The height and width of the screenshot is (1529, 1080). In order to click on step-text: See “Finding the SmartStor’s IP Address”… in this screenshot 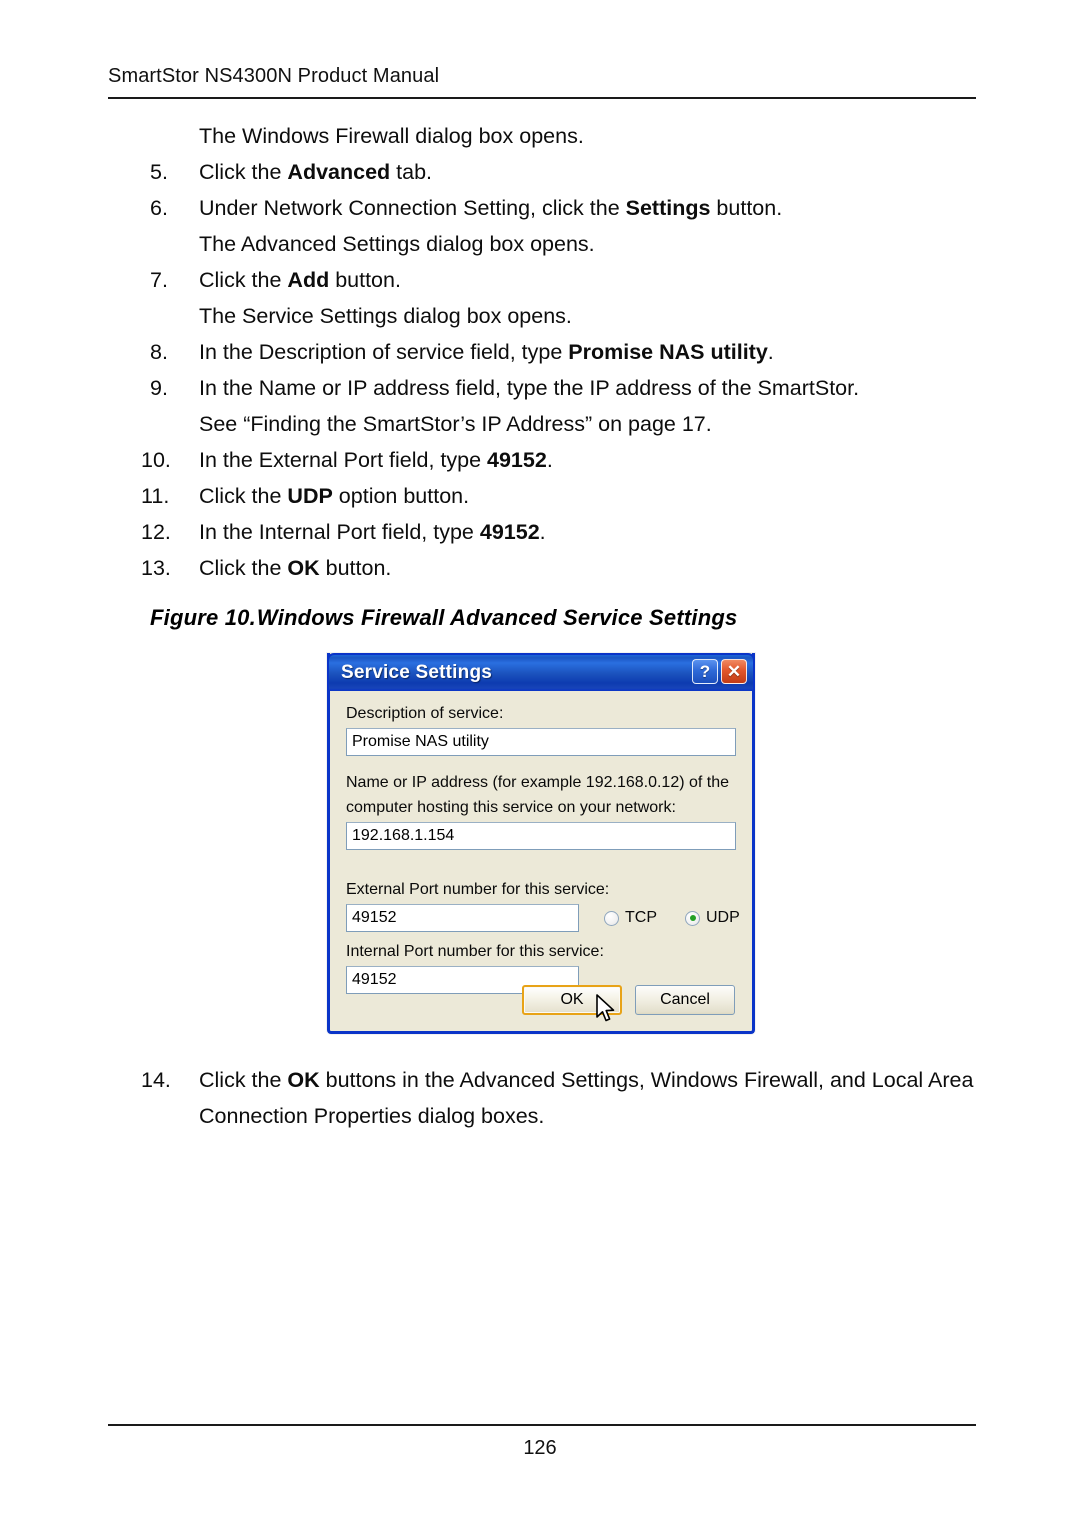, I will do `click(455, 424)`.